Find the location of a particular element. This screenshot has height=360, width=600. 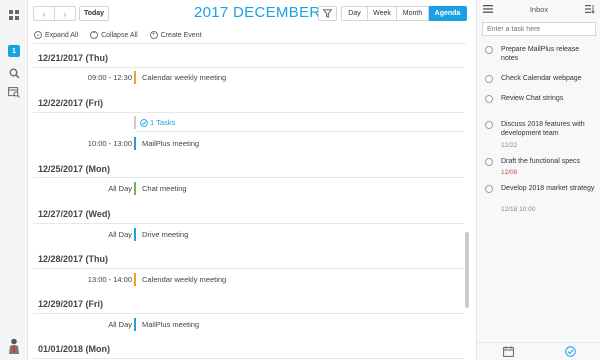

day-header: 12/28/2017 (Thu) is located at coordinates (73, 259).